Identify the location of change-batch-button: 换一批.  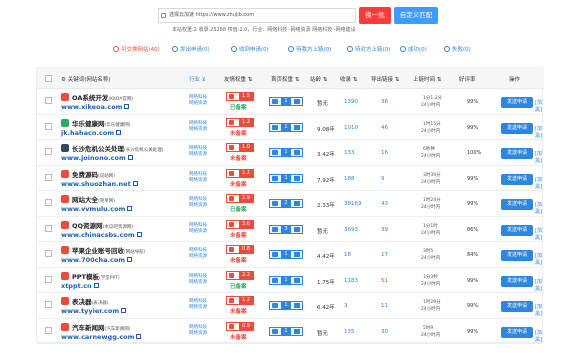
(375, 15).